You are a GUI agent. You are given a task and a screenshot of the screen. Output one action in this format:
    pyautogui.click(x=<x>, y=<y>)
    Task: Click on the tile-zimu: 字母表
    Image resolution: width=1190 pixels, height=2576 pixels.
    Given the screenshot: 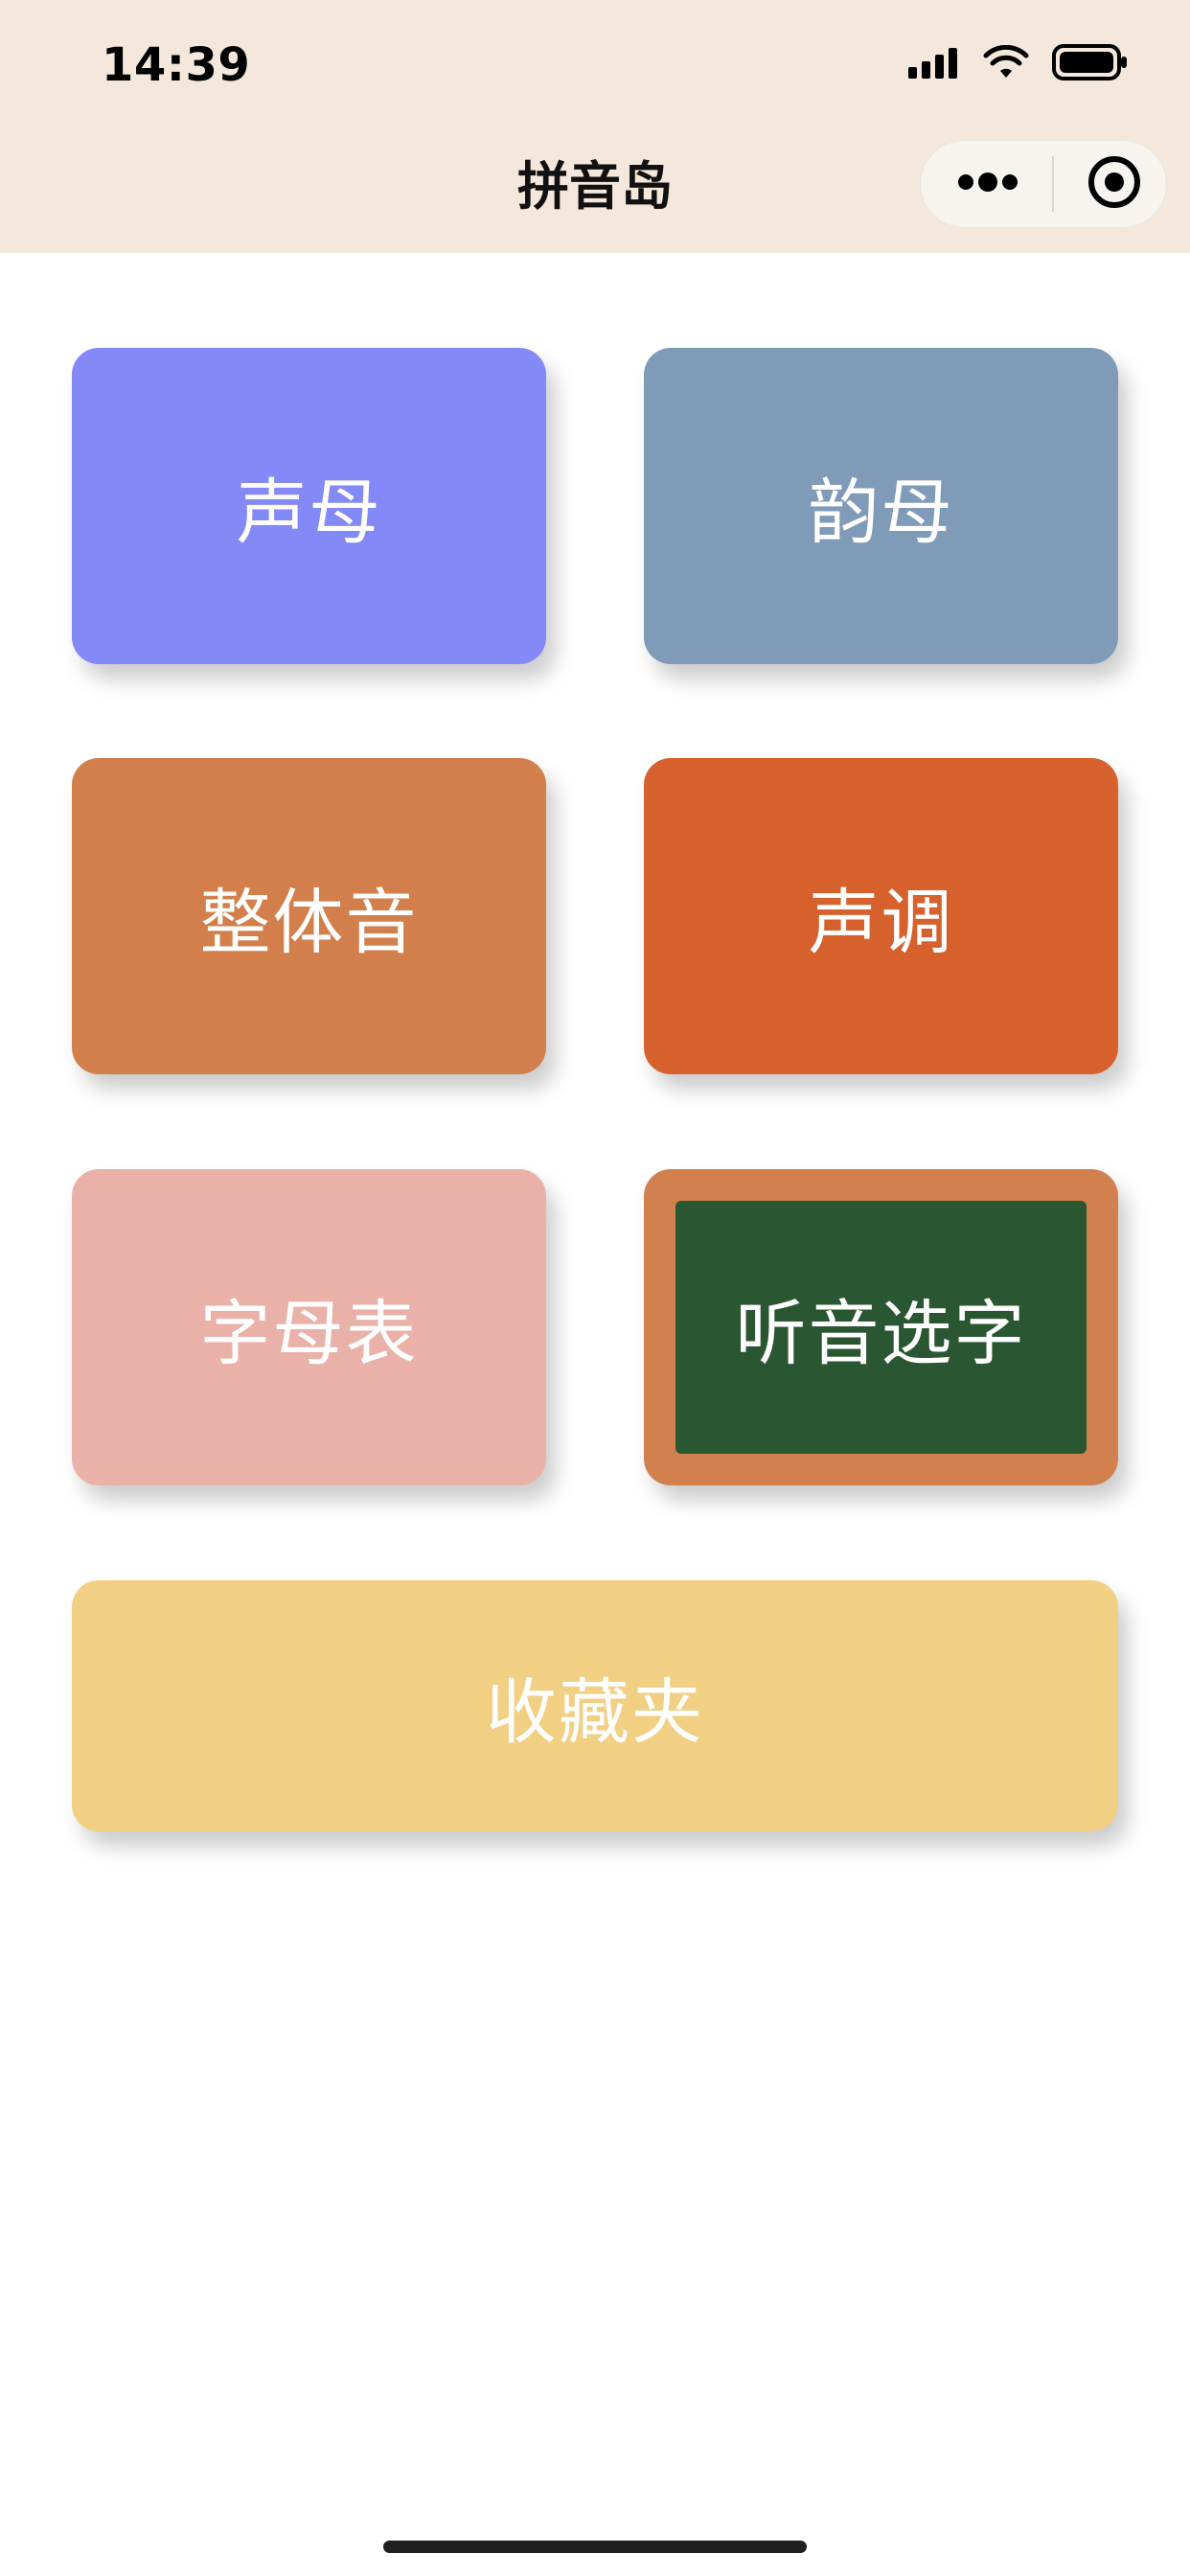 What is the action you would take?
    pyautogui.click(x=309, y=1327)
    